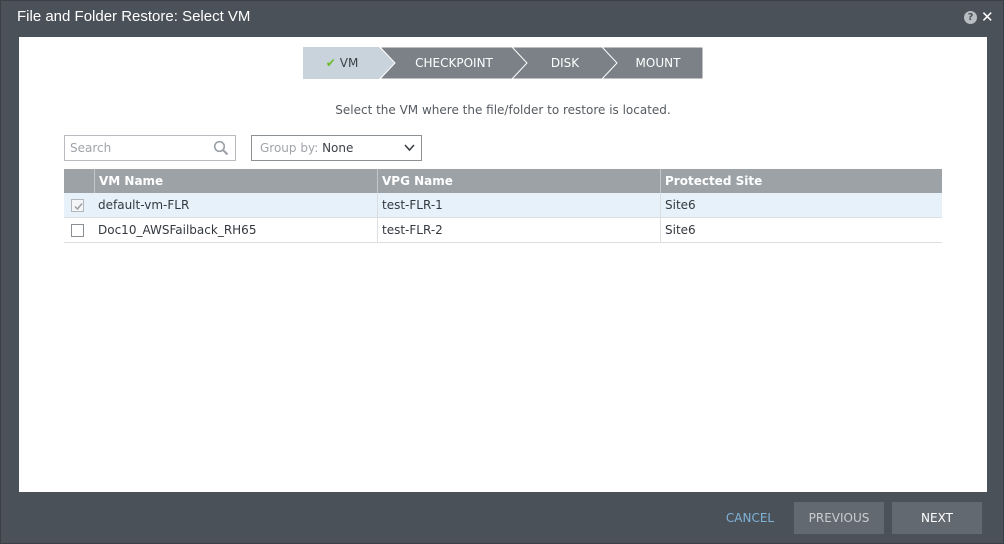 Image resolution: width=1004 pixels, height=544 pixels. I want to click on column-header-vm-name: VM Name, so click(235, 181).